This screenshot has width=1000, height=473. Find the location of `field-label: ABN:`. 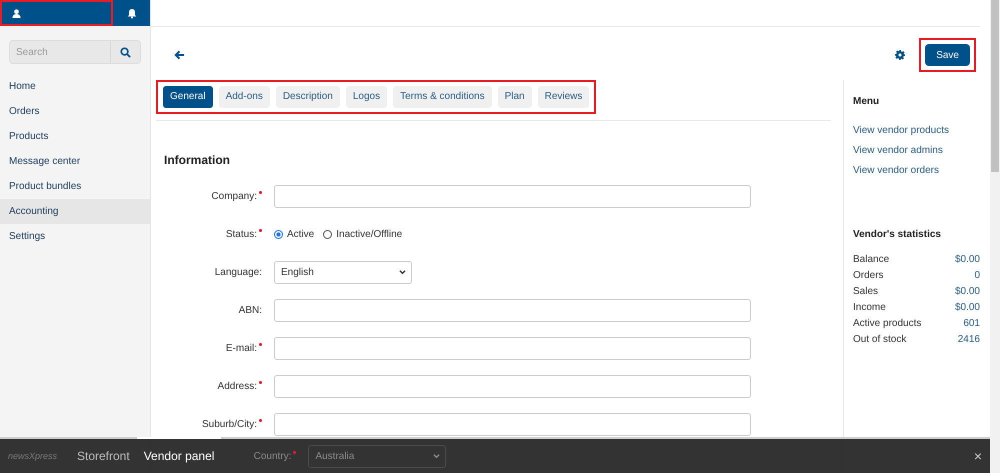

field-label: ABN: is located at coordinates (250, 310).